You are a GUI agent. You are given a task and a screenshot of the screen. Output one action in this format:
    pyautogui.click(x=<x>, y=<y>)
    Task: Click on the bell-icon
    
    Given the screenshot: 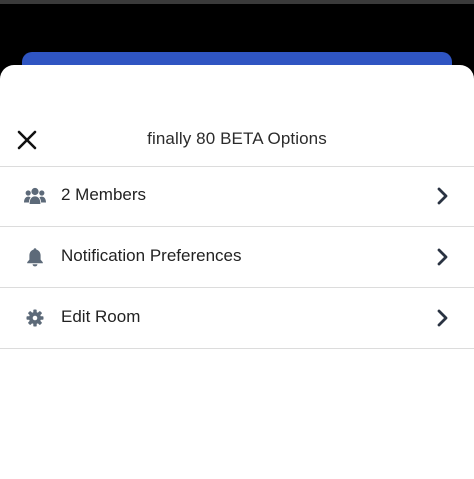 What is the action you would take?
    pyautogui.click(x=35, y=257)
    